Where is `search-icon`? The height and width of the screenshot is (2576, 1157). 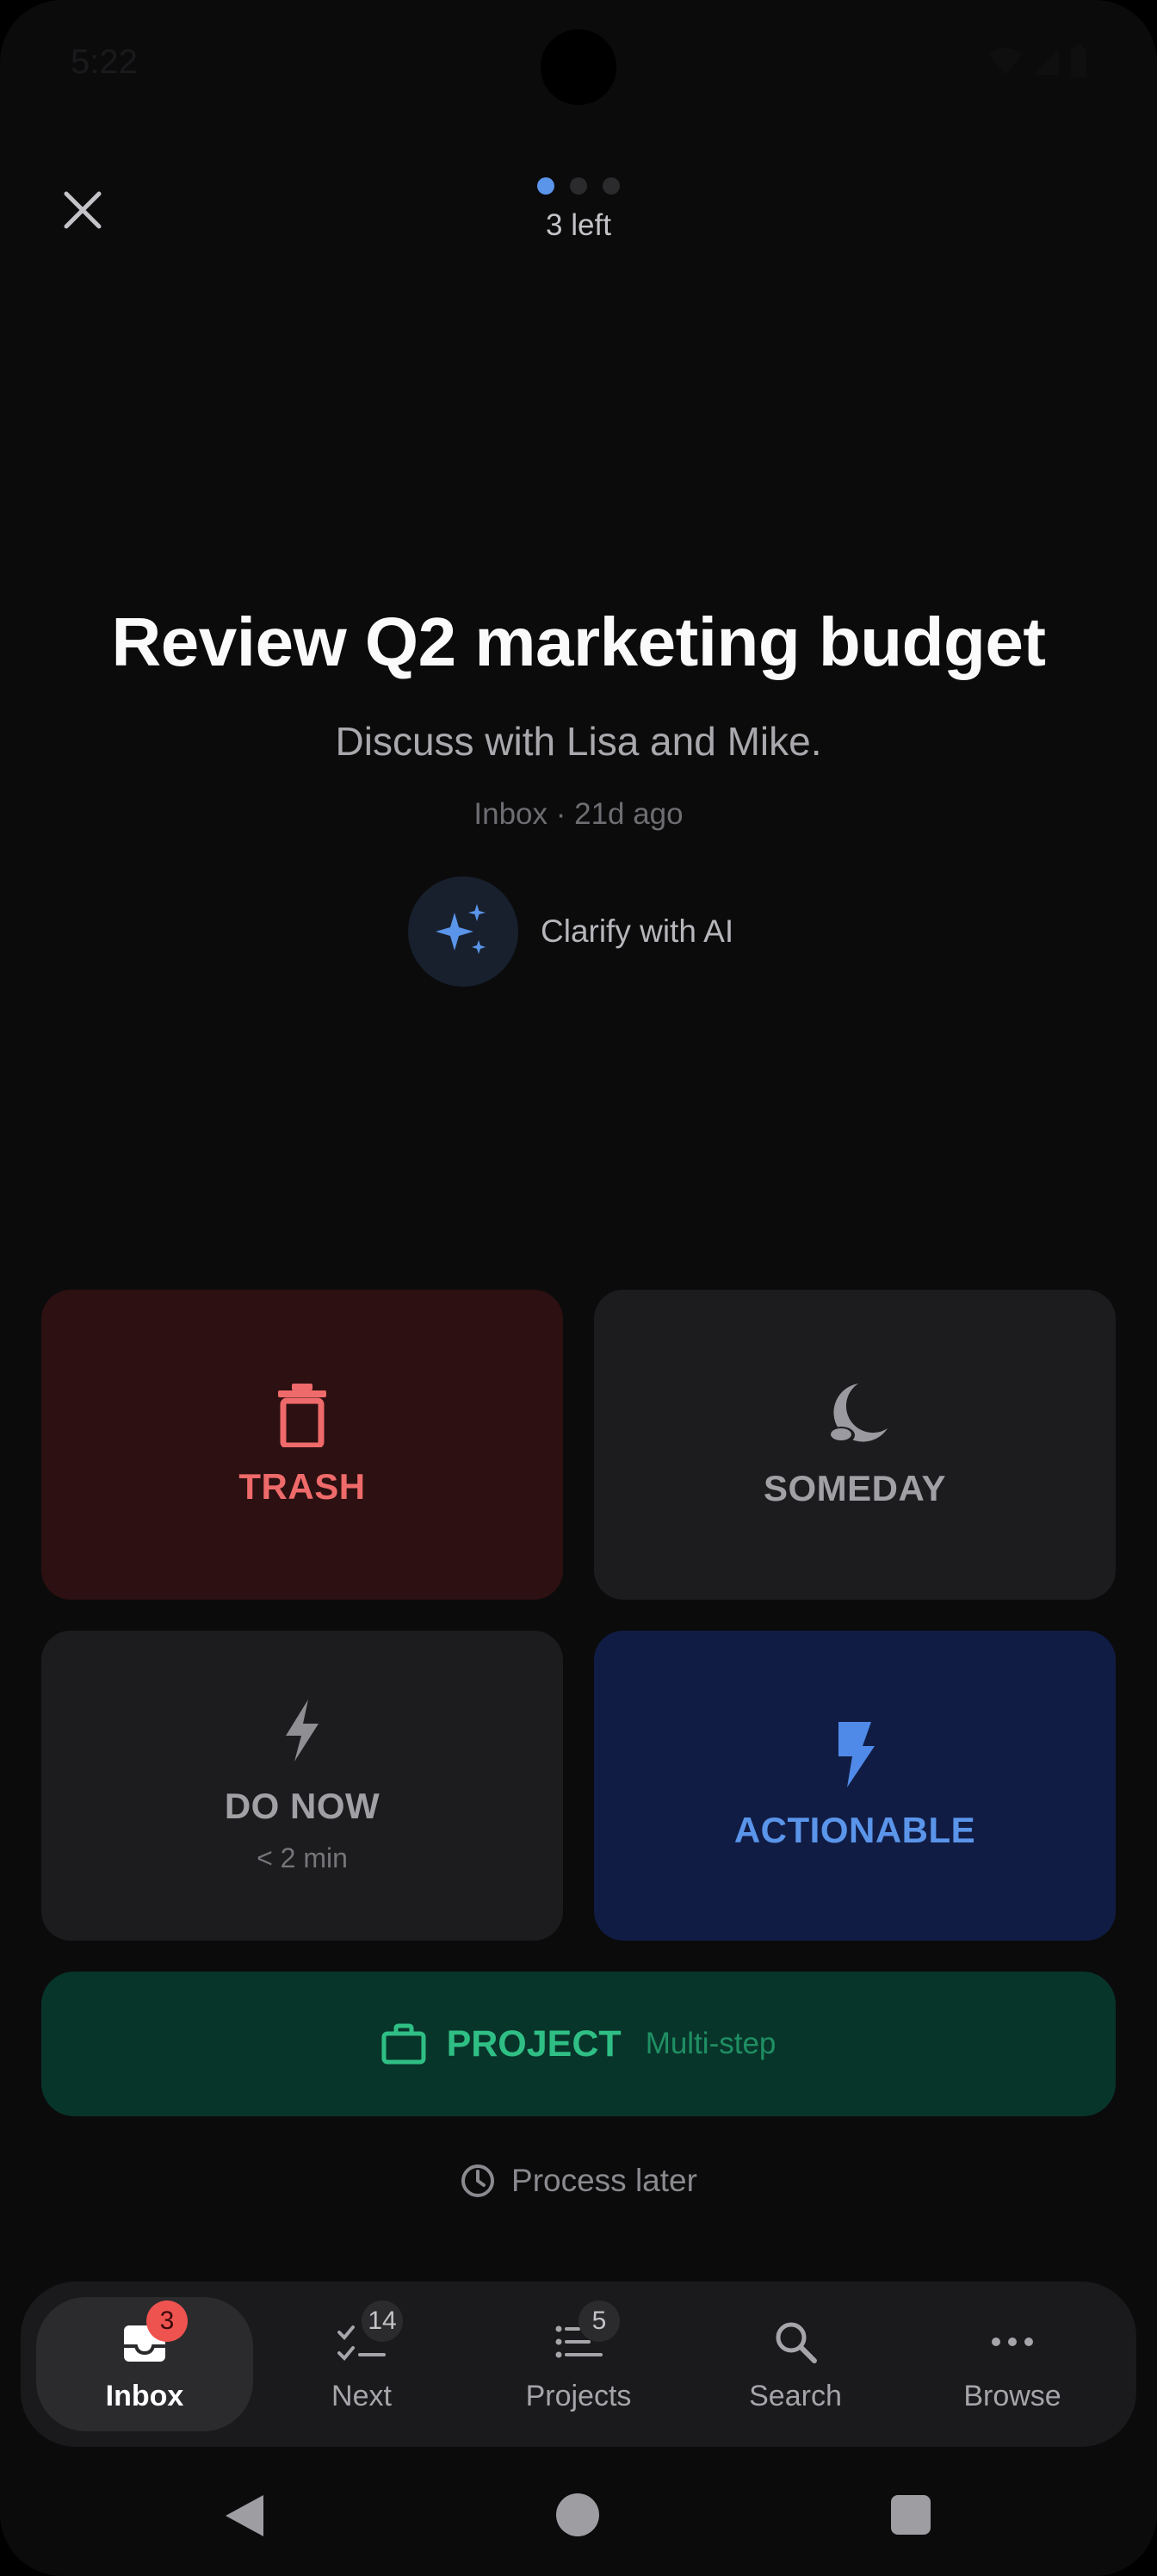 search-icon is located at coordinates (797, 2342).